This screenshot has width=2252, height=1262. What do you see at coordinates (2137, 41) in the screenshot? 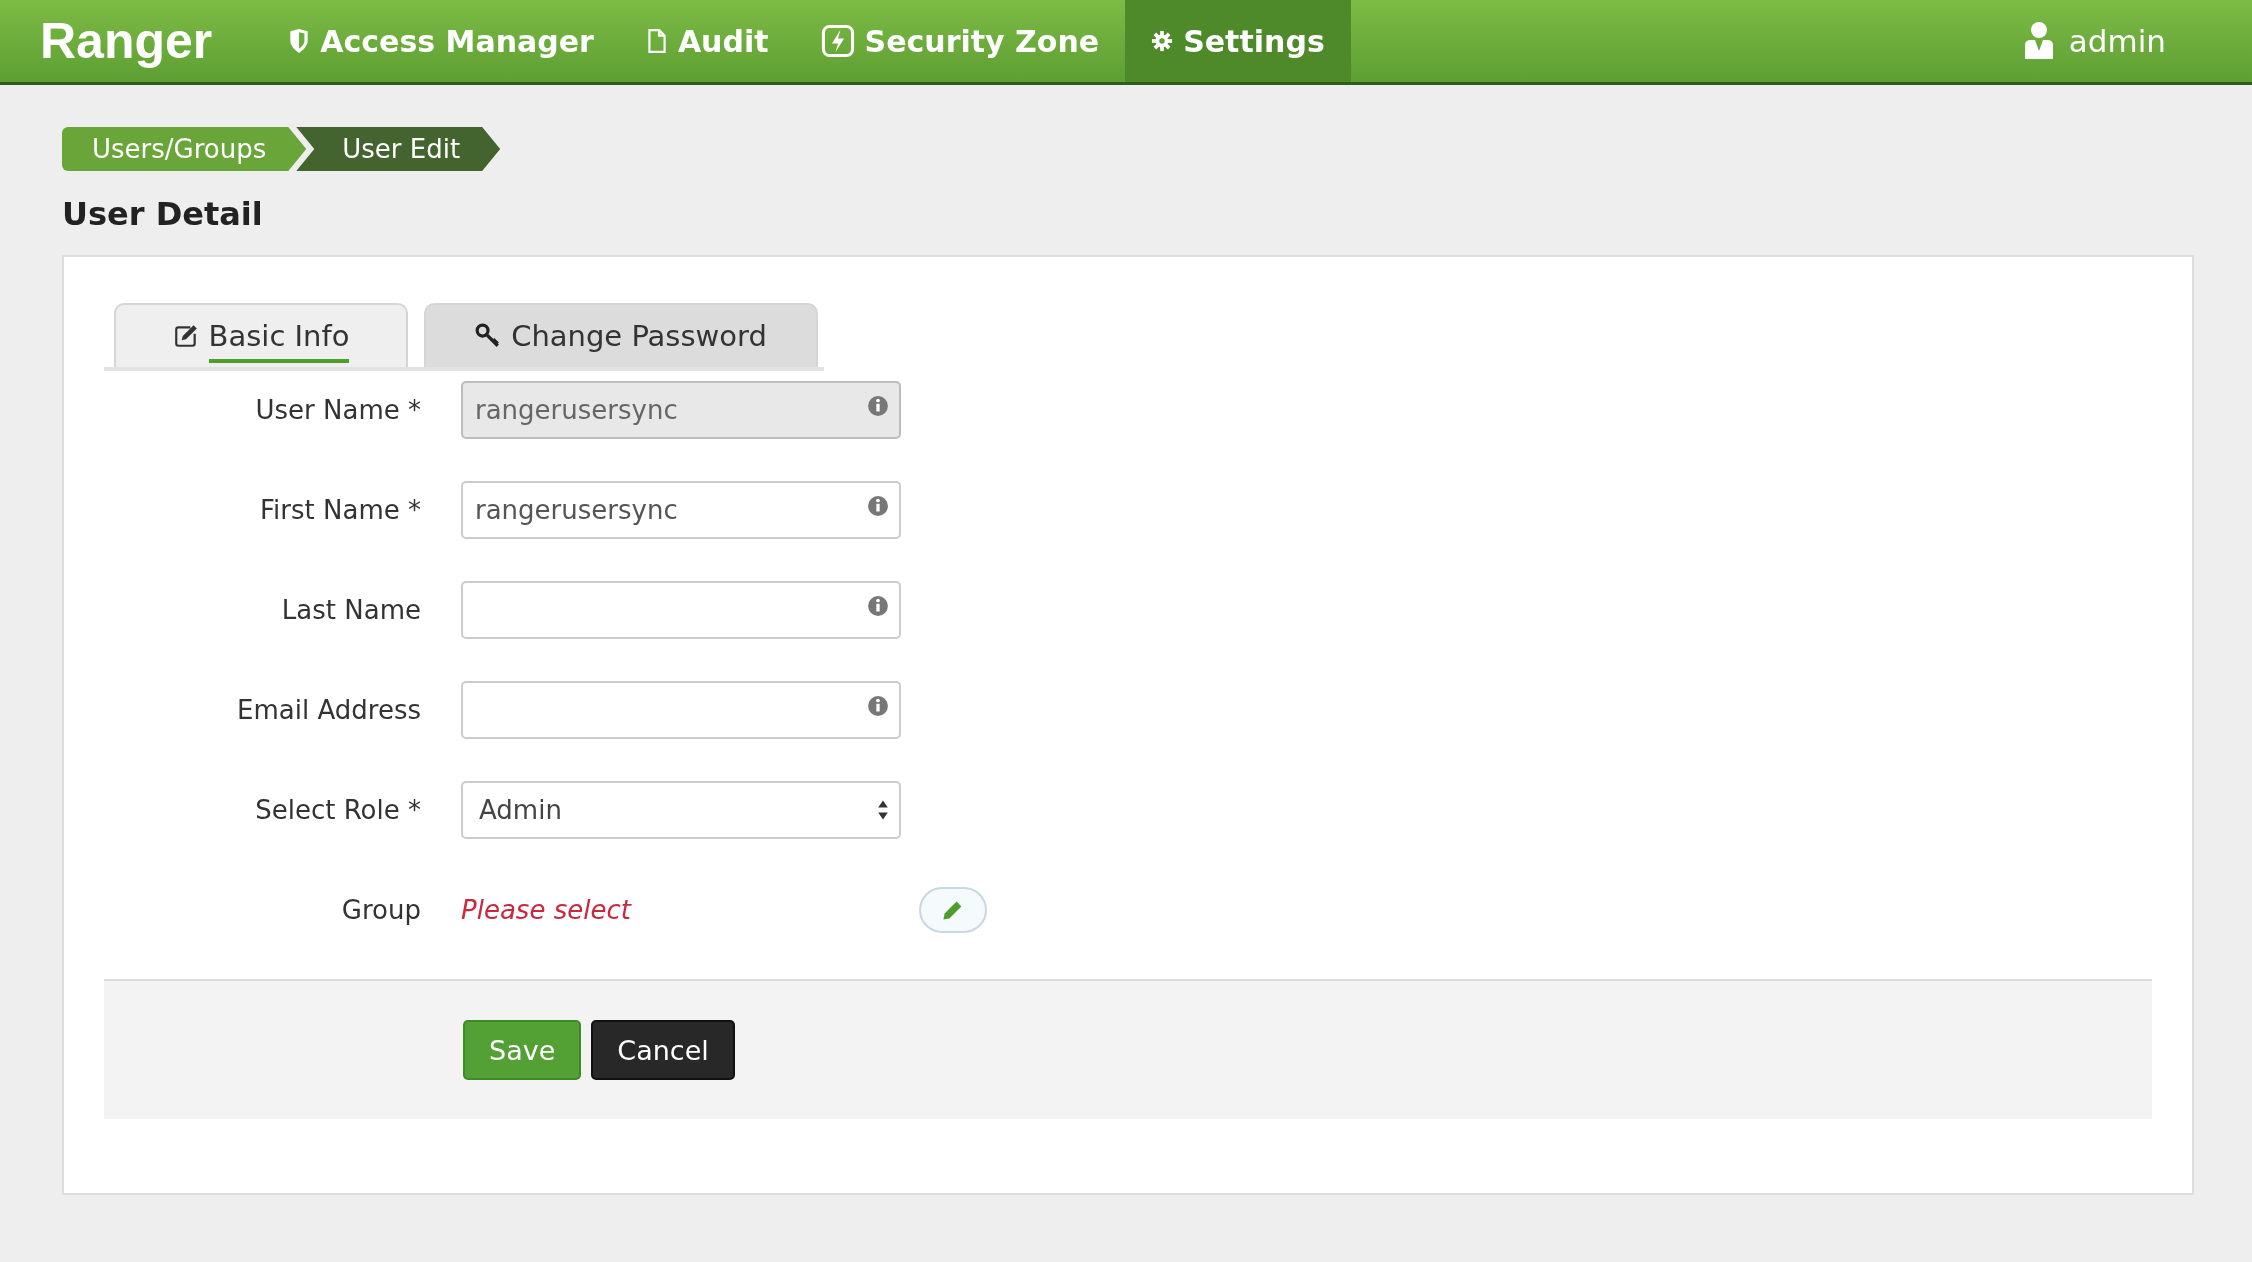
I see `user-menu: admin` at bounding box center [2137, 41].